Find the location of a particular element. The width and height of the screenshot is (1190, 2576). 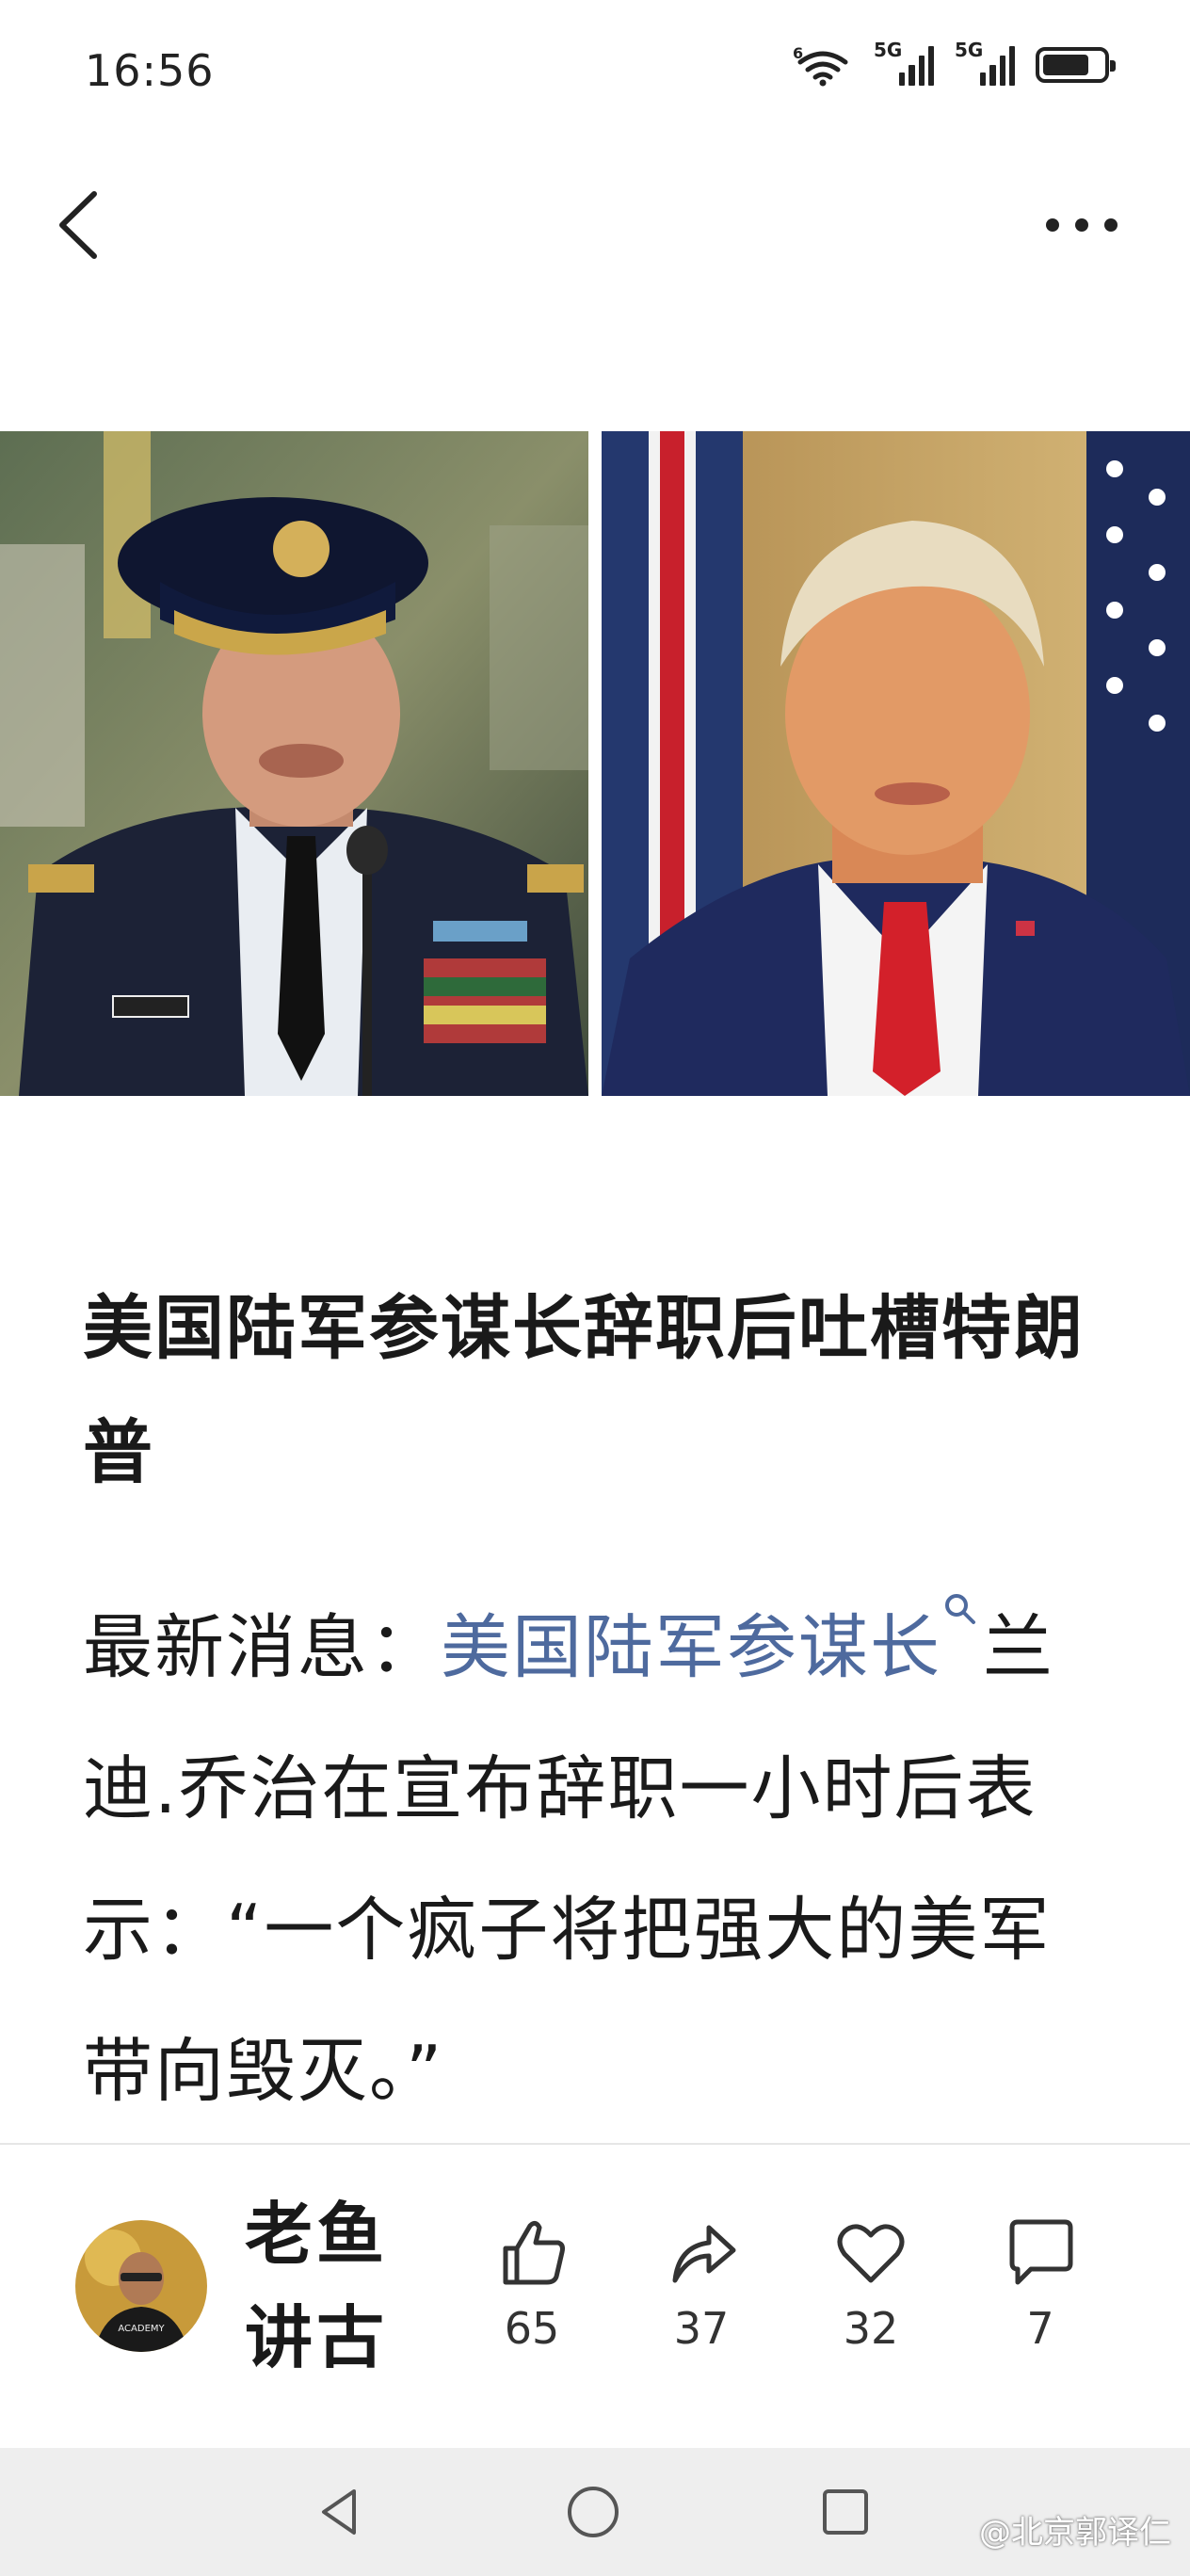

favorite-button: 32 is located at coordinates (871, 2283).